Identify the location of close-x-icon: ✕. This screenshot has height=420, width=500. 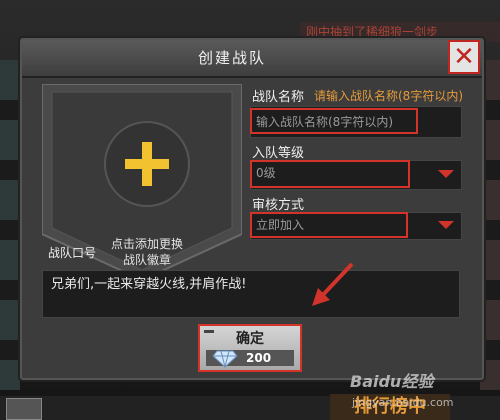
(464, 57).